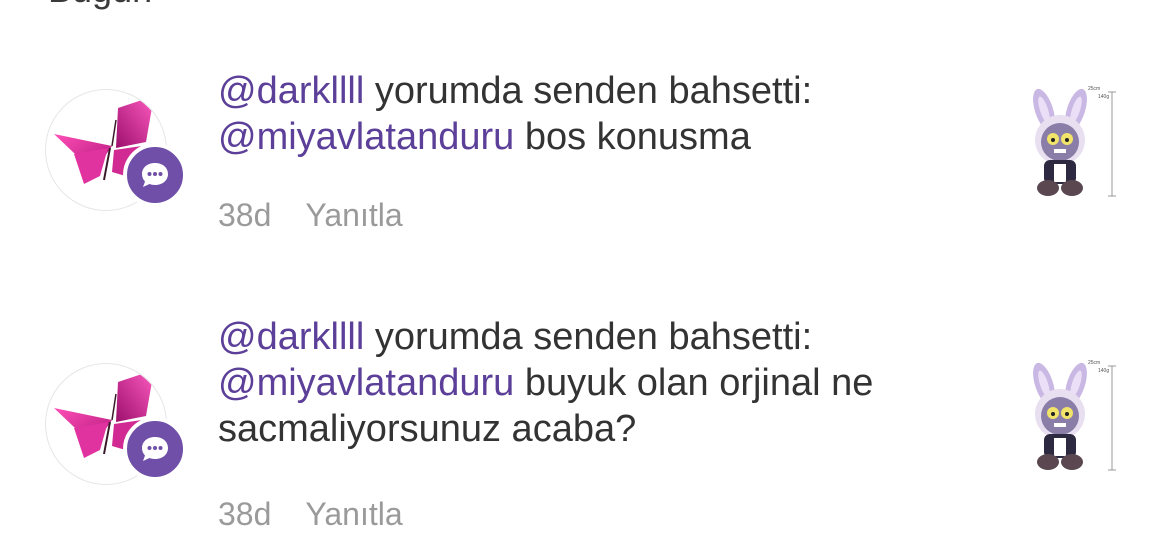 This screenshot has width=1170, height=557. I want to click on comment-text: bos konusma, so click(637, 137).